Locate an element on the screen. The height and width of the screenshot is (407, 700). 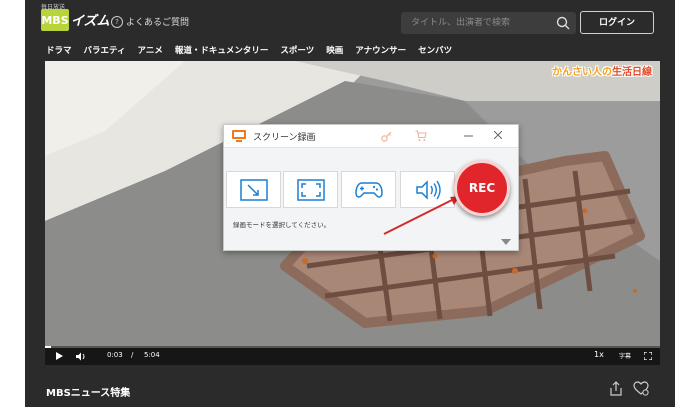
faq-link: ? よくあるご質問 is located at coordinates (150, 21).